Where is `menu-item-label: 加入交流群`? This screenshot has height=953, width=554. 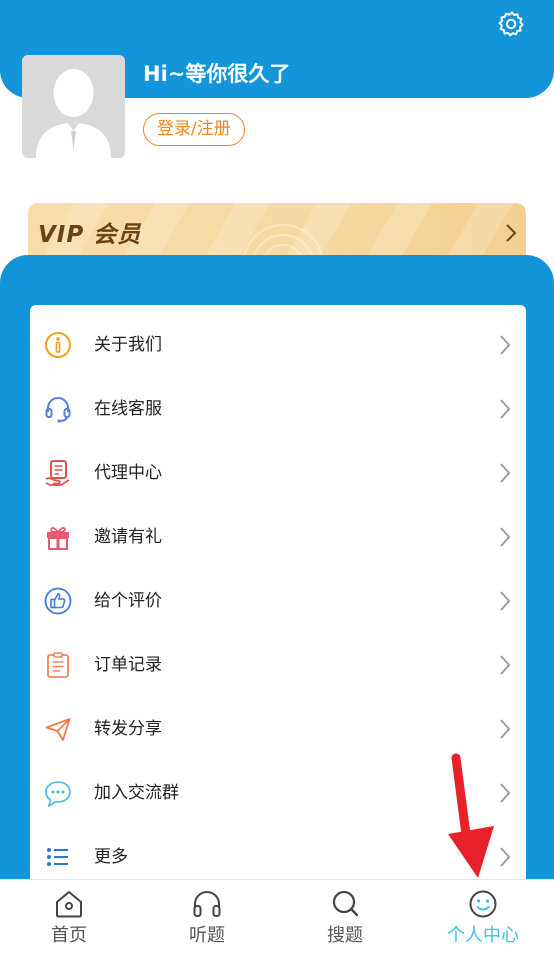 menu-item-label: 加入交流群 is located at coordinates (136, 793).